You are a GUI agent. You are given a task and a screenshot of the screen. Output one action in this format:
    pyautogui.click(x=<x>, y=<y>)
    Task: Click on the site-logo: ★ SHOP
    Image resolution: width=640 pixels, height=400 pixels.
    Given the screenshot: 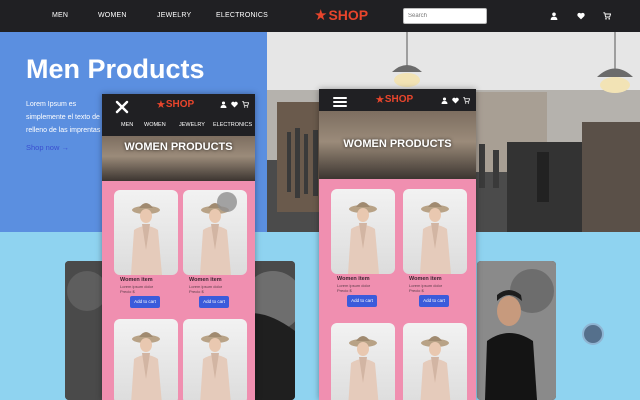 What is the action you would take?
    pyautogui.click(x=341, y=15)
    